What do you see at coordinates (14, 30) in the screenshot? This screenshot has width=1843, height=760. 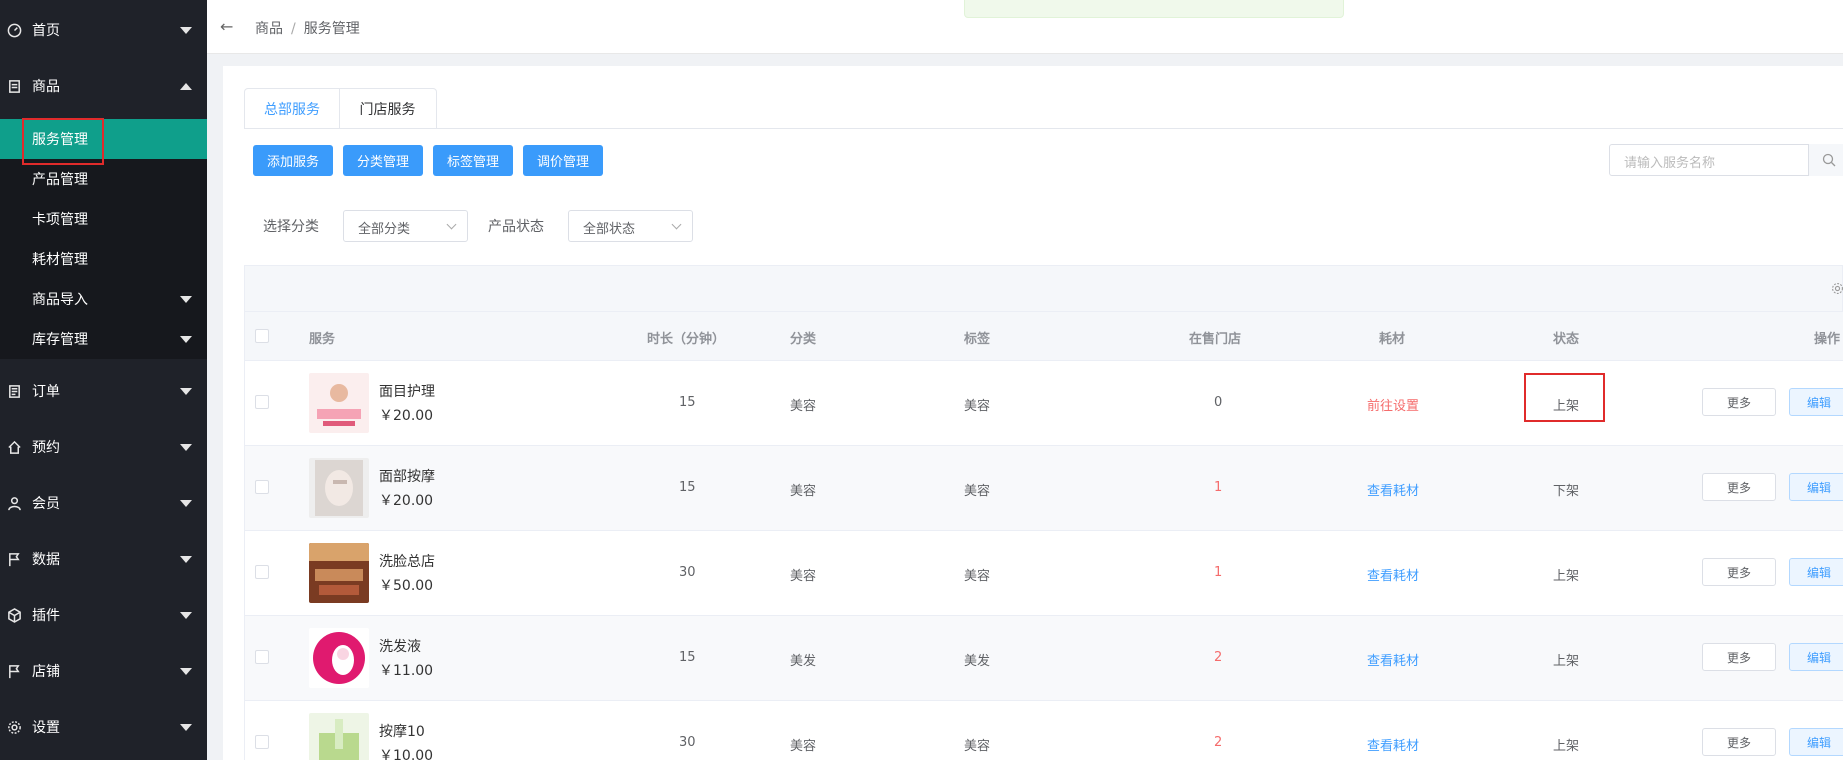 I see `dashboard-icon` at bounding box center [14, 30].